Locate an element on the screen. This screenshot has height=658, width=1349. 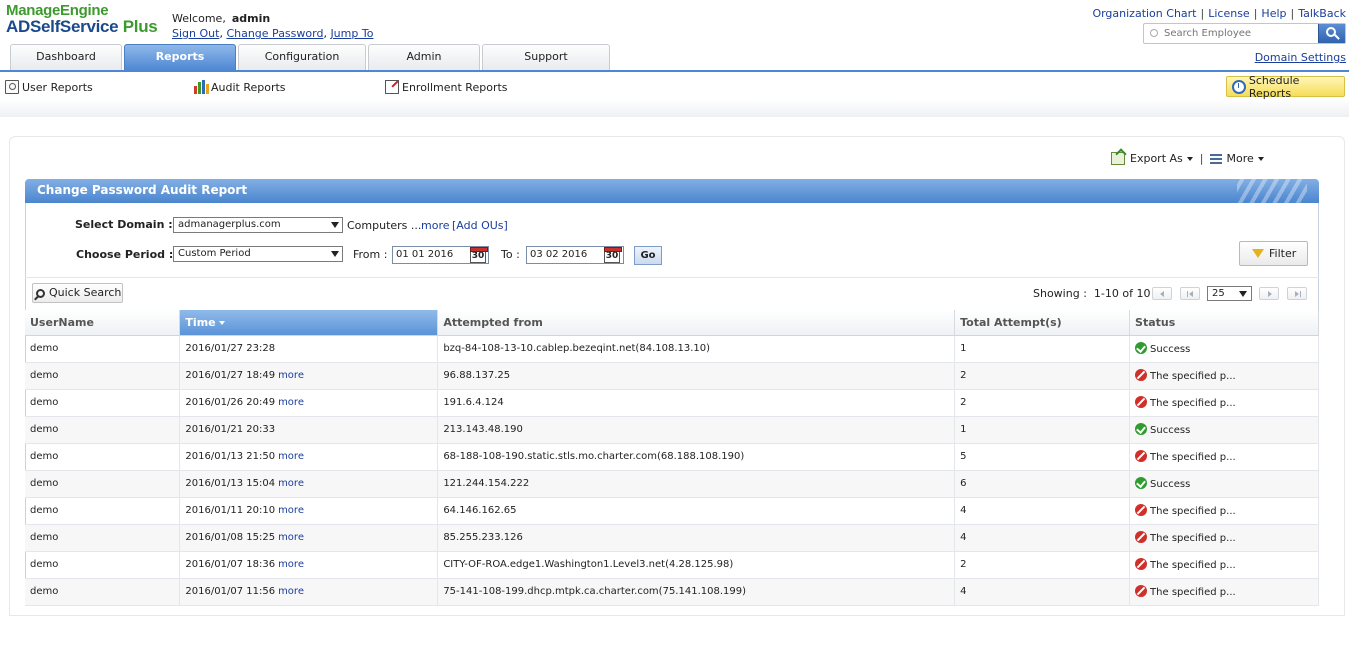
domain-select: admanagerplus.com is located at coordinates (258, 225).